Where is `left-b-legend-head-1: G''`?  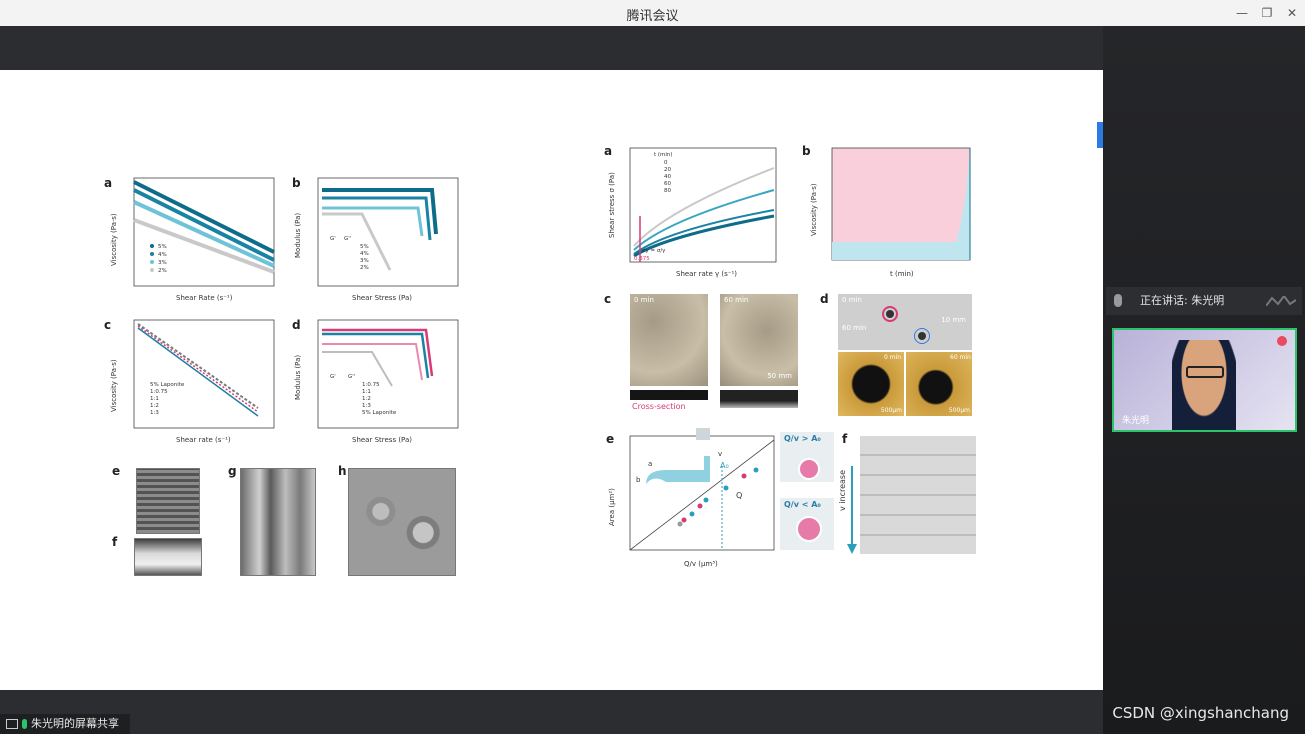
left-b-legend-head-1: G'' is located at coordinates (347, 239).